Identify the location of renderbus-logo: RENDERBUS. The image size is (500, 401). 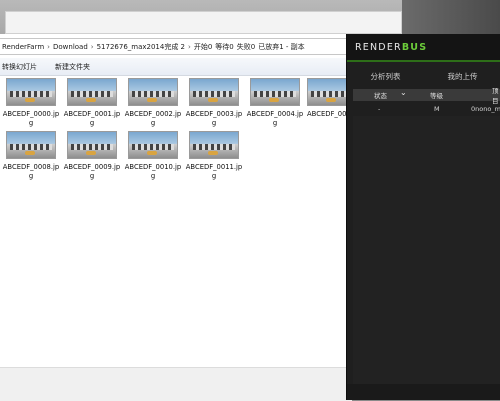
(391, 47).